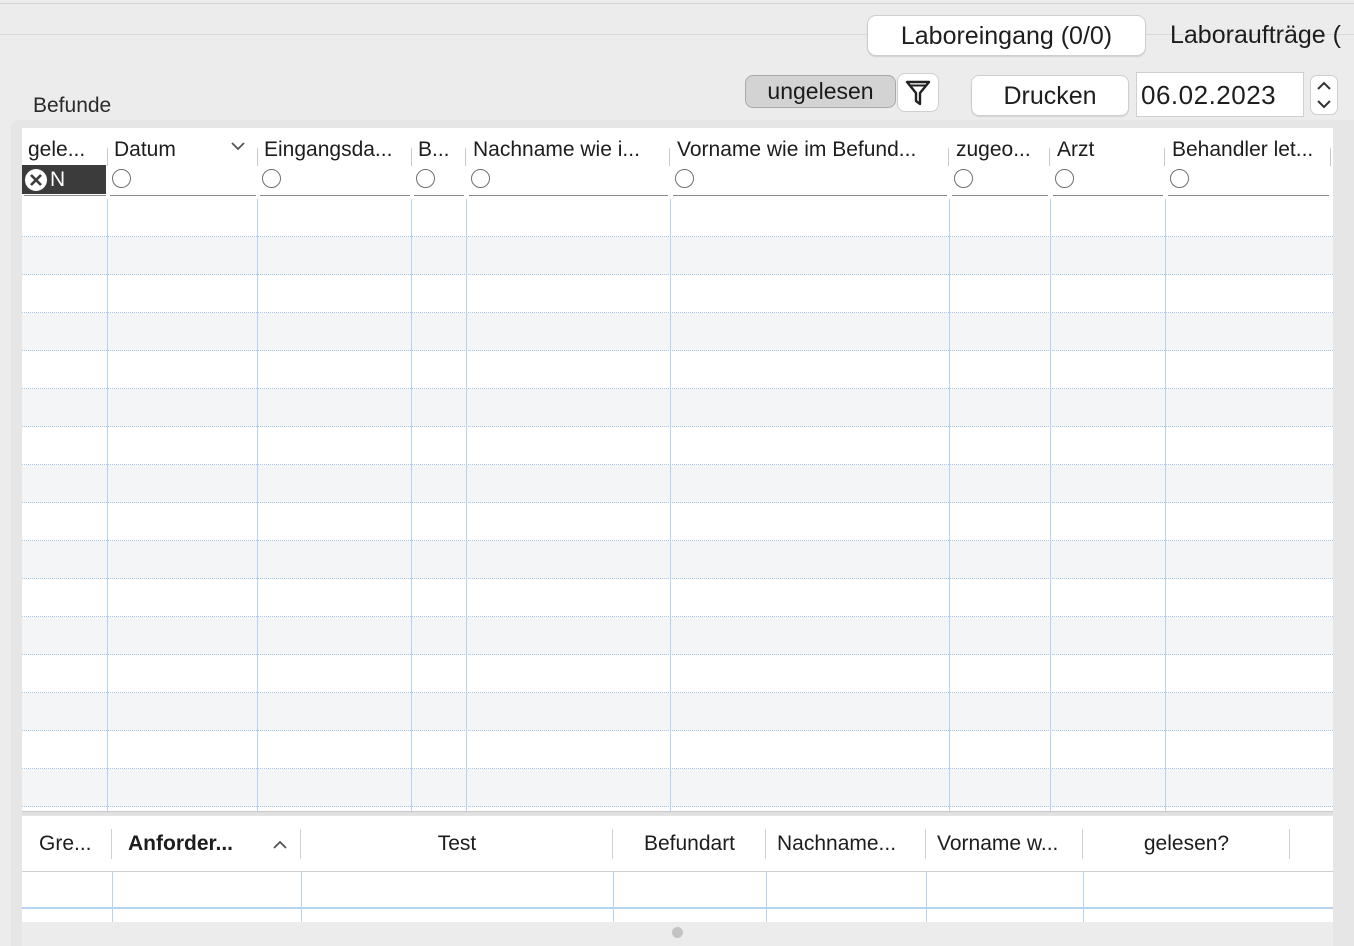 The height and width of the screenshot is (946, 1354). What do you see at coordinates (677, 932) in the screenshot?
I see `resize-grip-icon` at bounding box center [677, 932].